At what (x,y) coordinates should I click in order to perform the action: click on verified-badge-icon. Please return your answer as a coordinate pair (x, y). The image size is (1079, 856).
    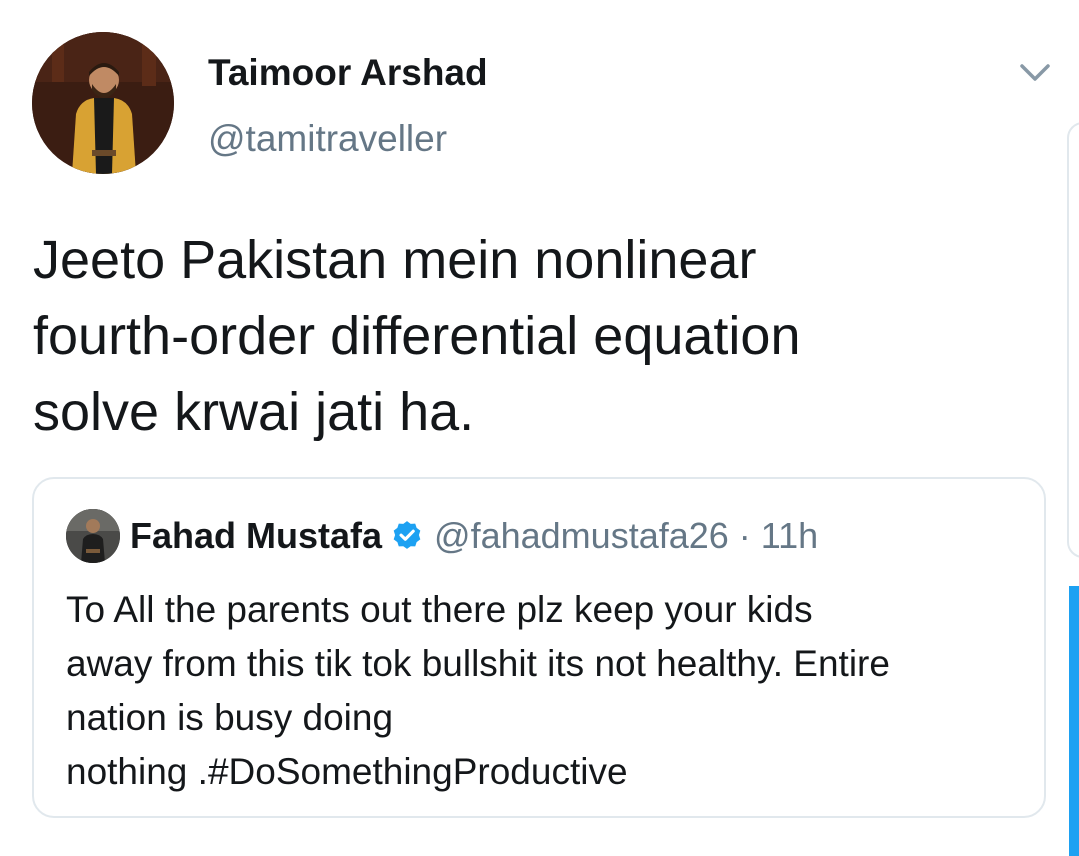
    Looking at the image, I should click on (407, 536).